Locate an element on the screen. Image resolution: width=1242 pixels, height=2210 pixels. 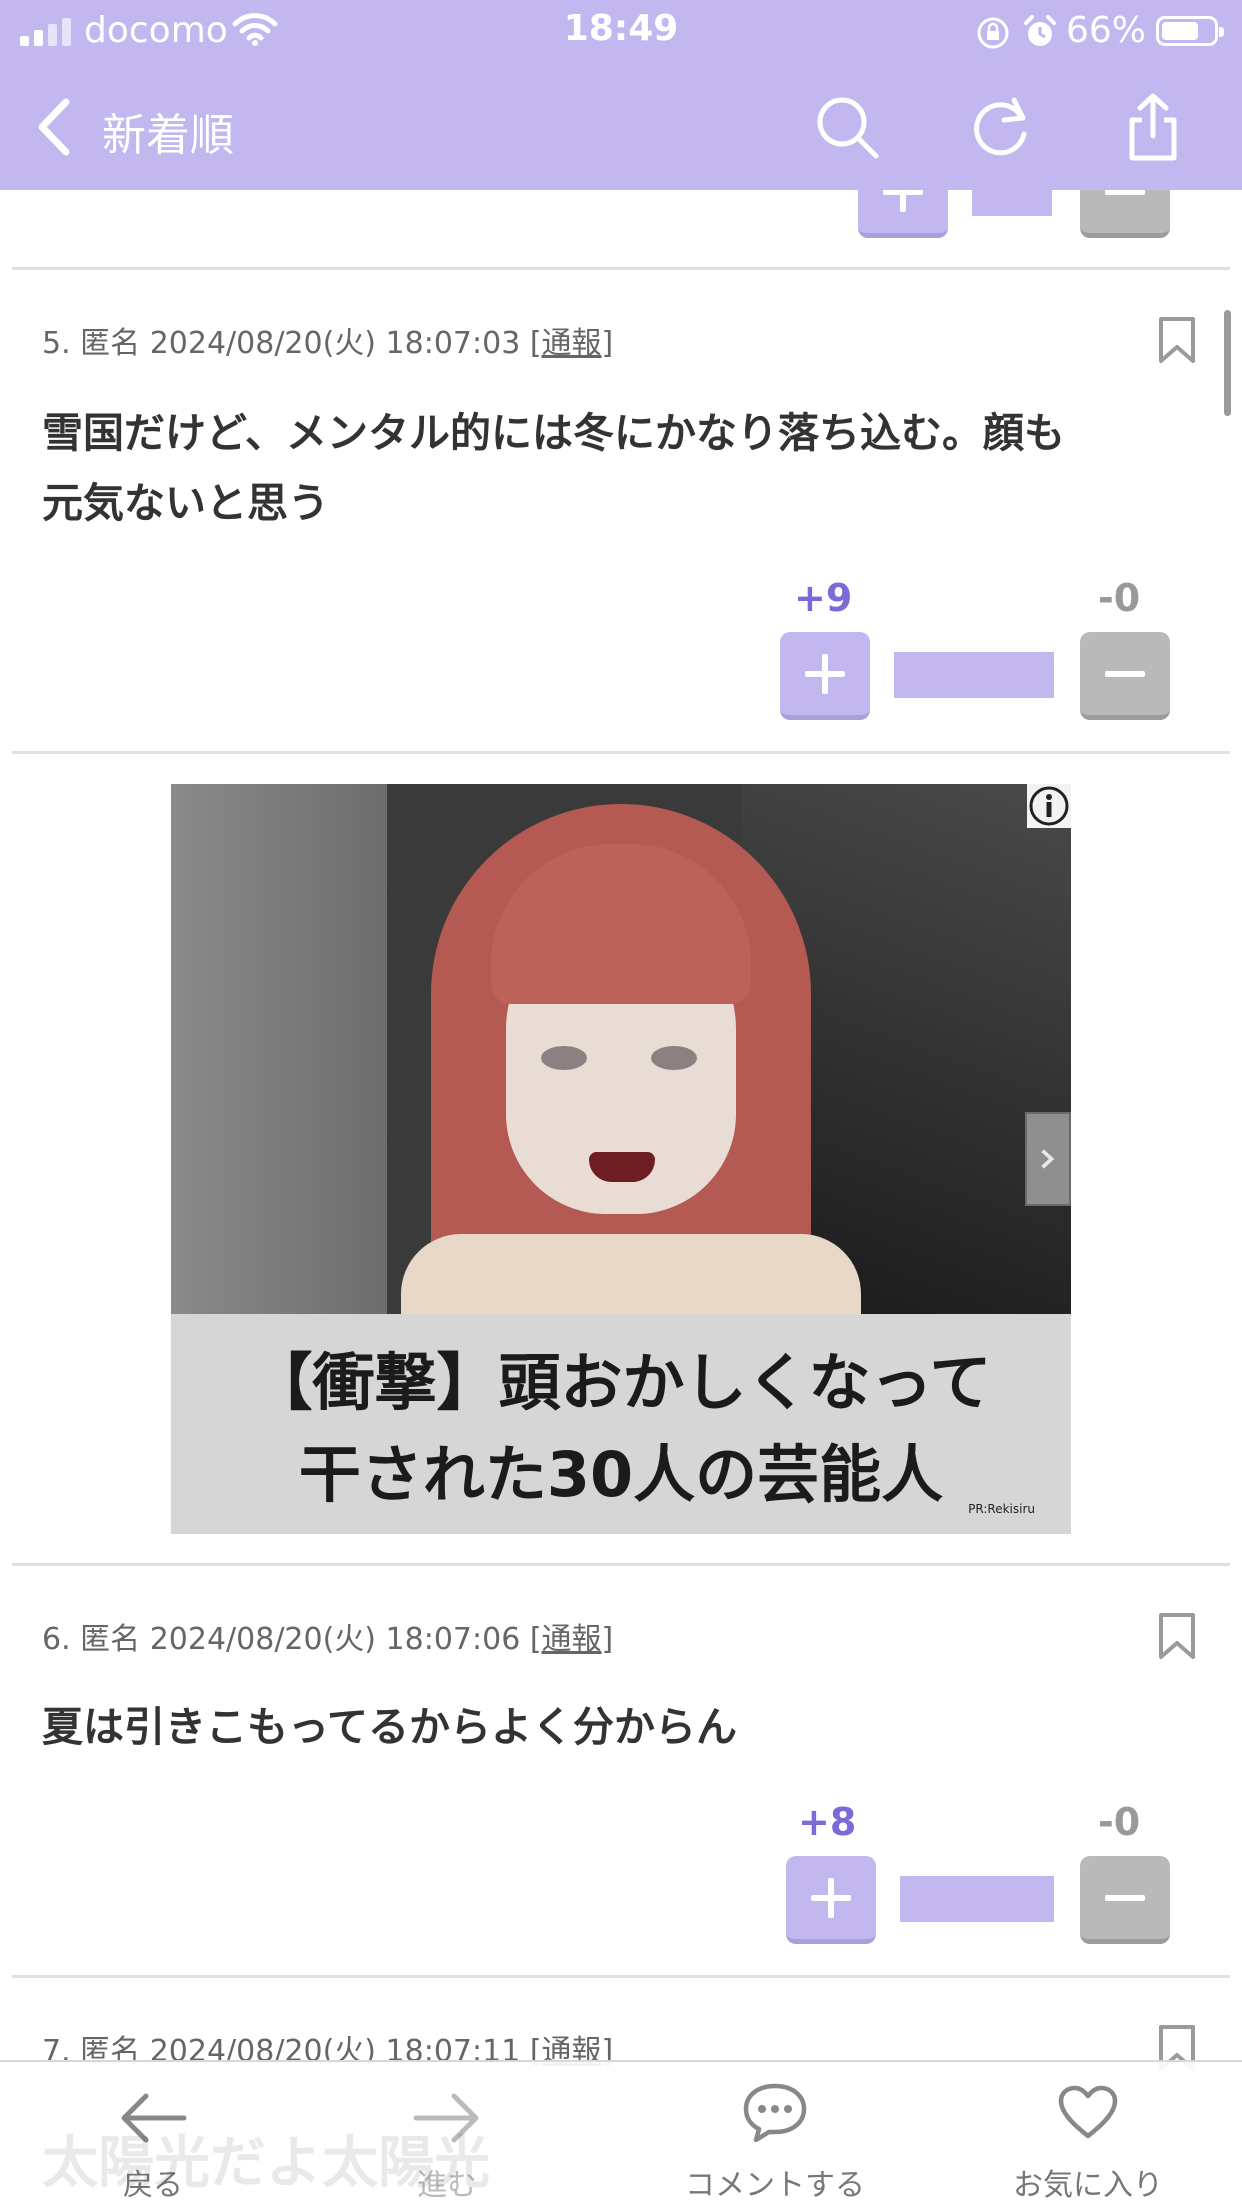
search-icon is located at coordinates (847, 127).